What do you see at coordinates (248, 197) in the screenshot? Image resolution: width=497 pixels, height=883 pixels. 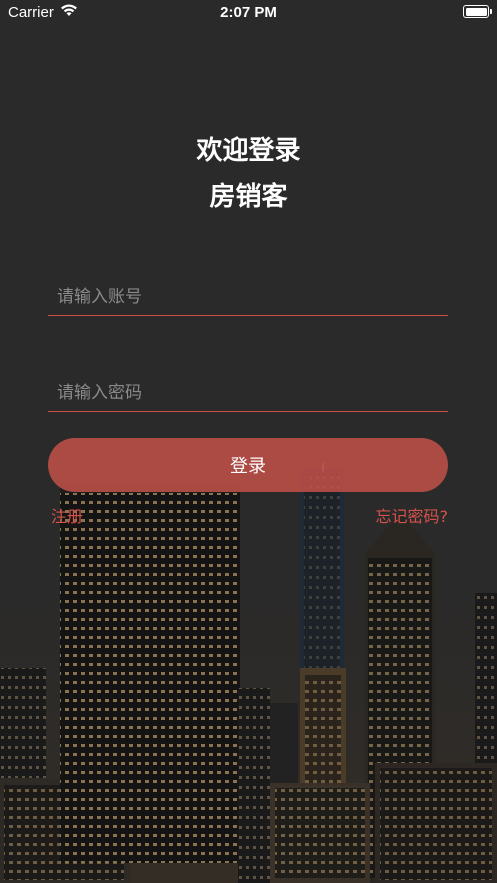 I see `app-name: 房销客` at bounding box center [248, 197].